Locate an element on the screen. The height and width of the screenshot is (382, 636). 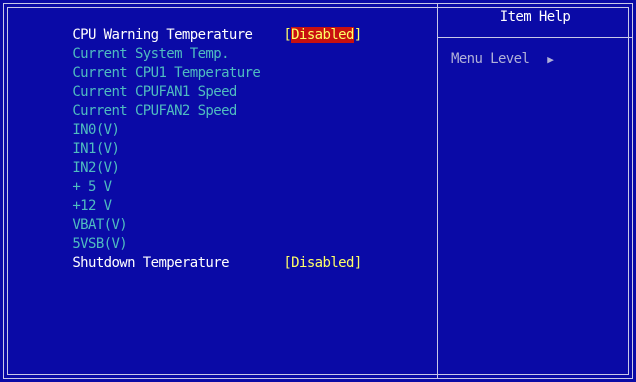
cpu-warning-temperature-item: CPU Warning Temperature [Disabled] is located at coordinates (201, 25).